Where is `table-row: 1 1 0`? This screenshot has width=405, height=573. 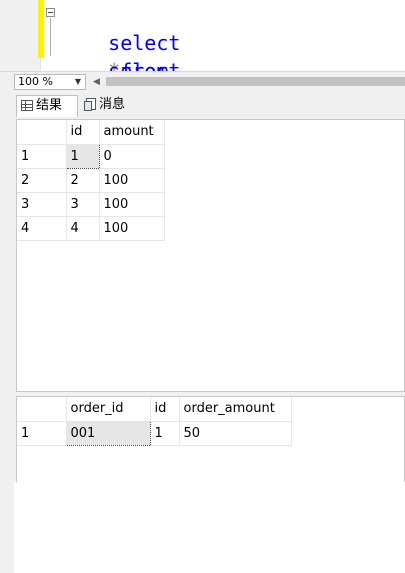 table-row: 1 1 0 is located at coordinates (91, 156).